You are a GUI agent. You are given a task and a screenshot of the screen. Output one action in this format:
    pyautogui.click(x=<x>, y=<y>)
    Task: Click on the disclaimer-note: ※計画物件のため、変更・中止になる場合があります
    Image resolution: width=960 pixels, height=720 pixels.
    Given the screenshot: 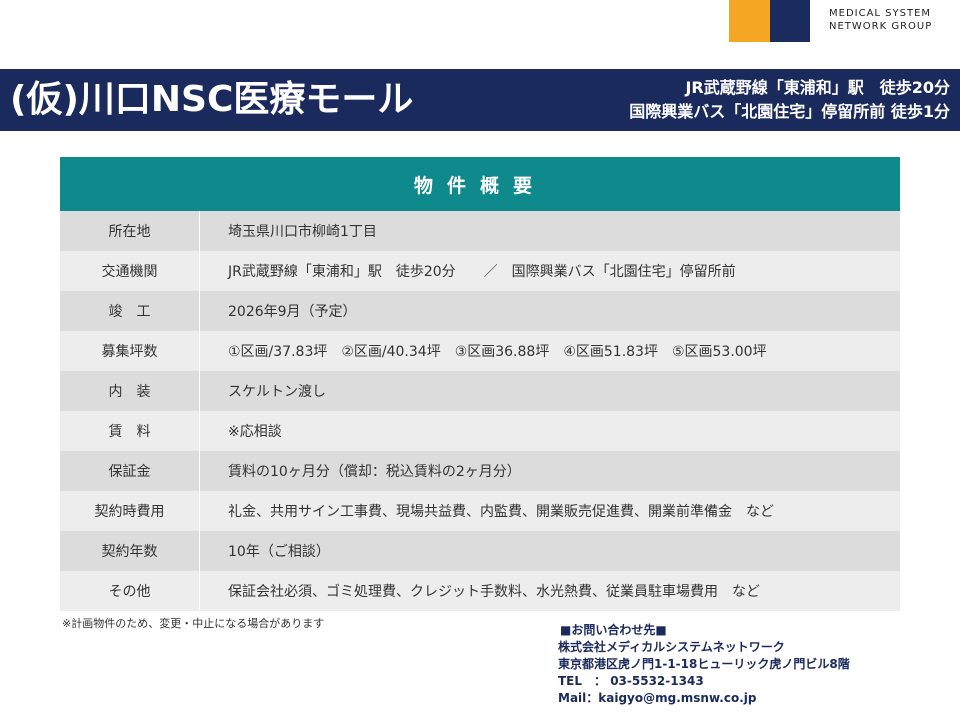 What is the action you would take?
    pyautogui.click(x=193, y=623)
    